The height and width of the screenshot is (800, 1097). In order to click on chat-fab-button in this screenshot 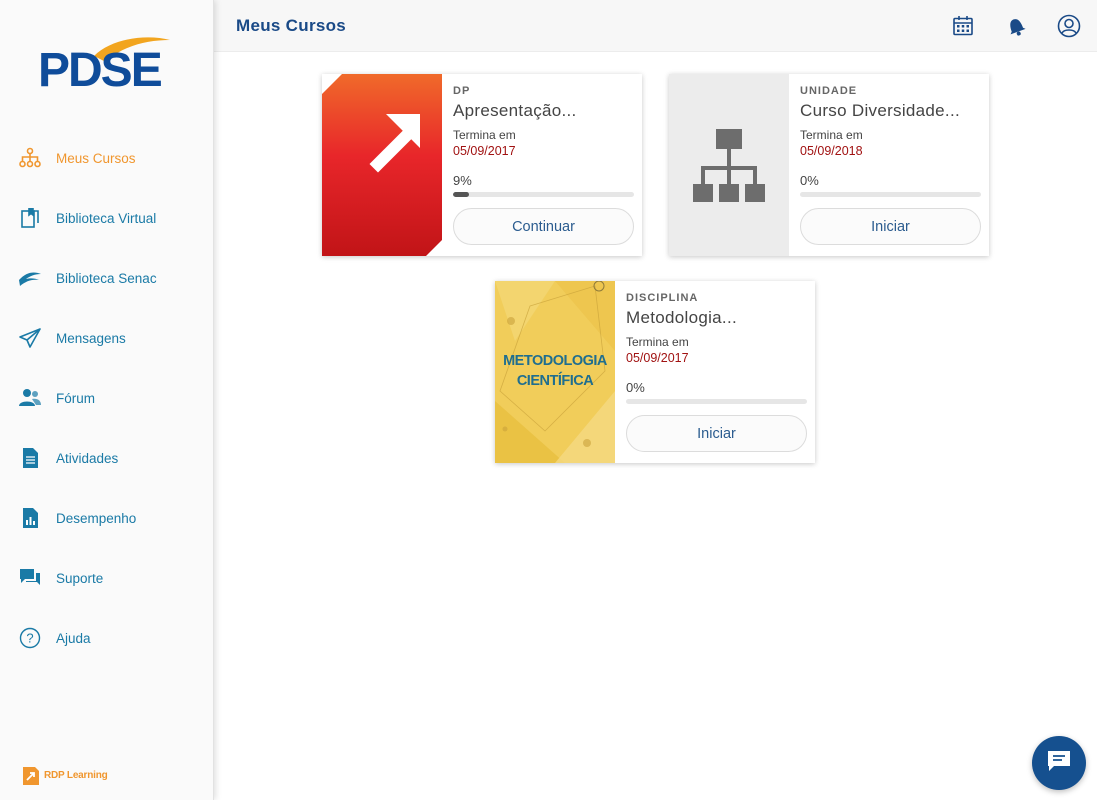, I will do `click(1059, 763)`.